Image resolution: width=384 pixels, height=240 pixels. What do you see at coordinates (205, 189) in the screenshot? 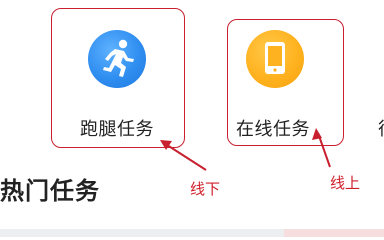
I see `offline-annotation: 线下` at bounding box center [205, 189].